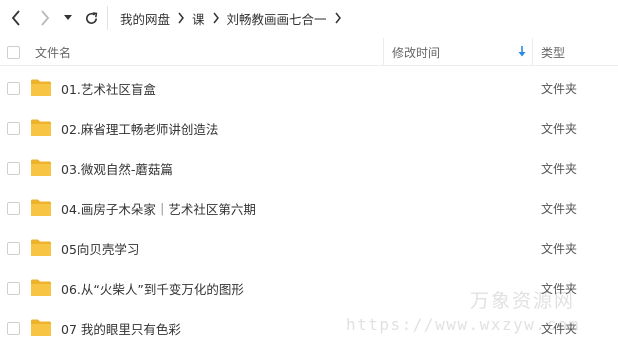 The width and height of the screenshot is (618, 360). I want to click on forward-button, so click(45, 18).